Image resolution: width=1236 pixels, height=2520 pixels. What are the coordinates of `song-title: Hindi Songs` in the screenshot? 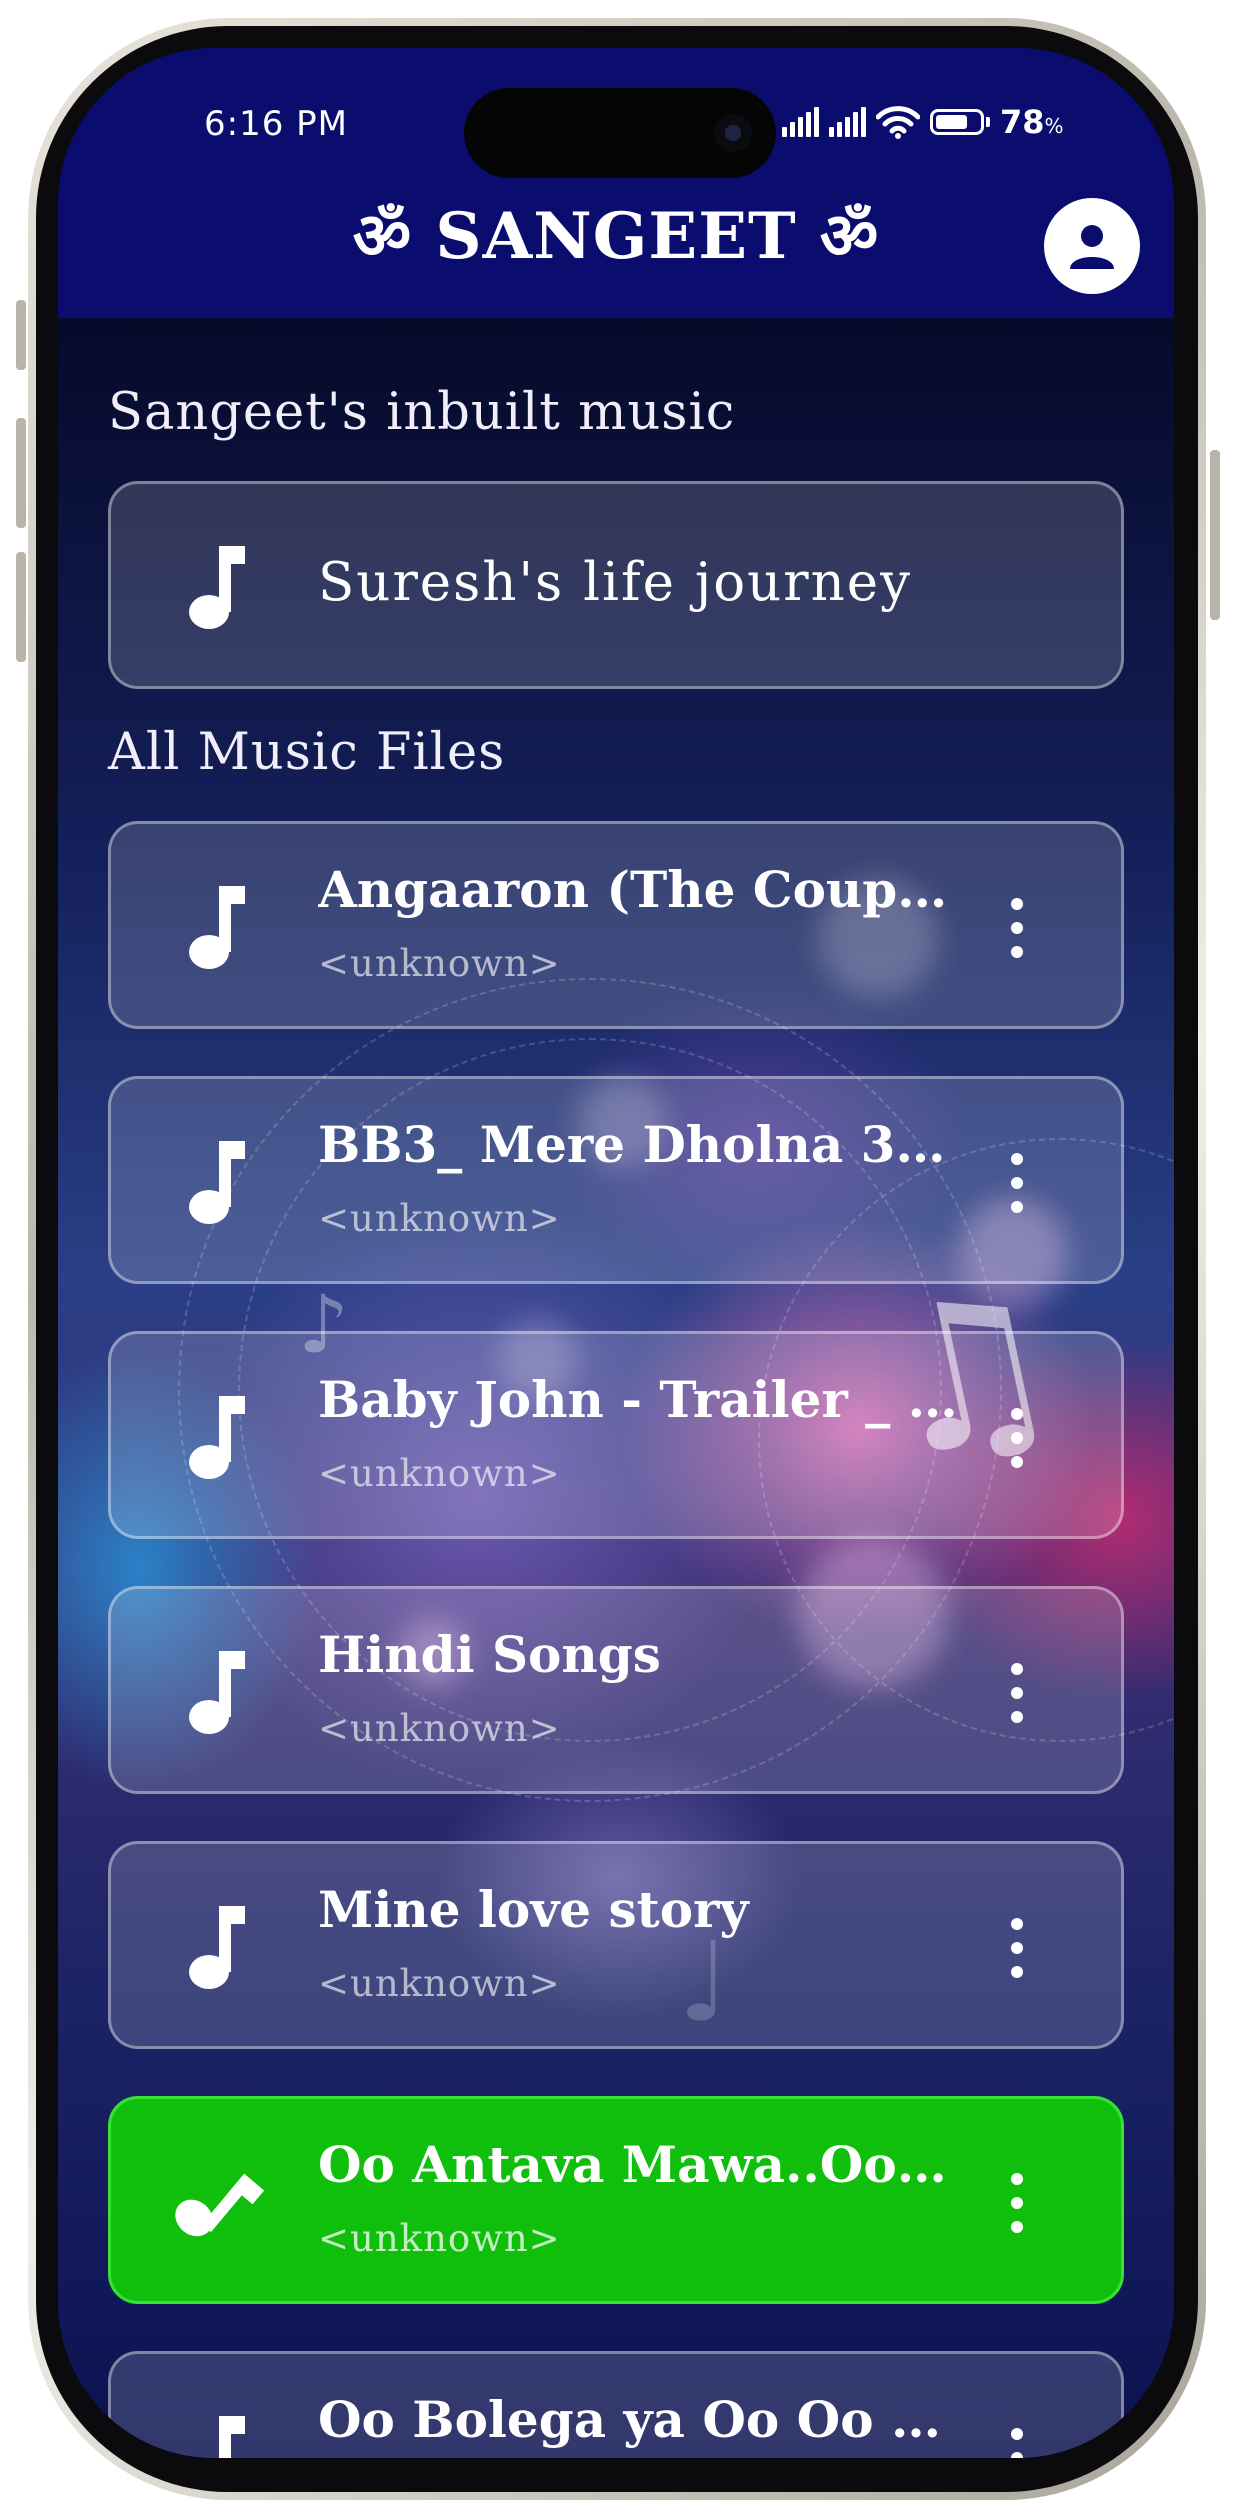 It's located at (489, 1654).